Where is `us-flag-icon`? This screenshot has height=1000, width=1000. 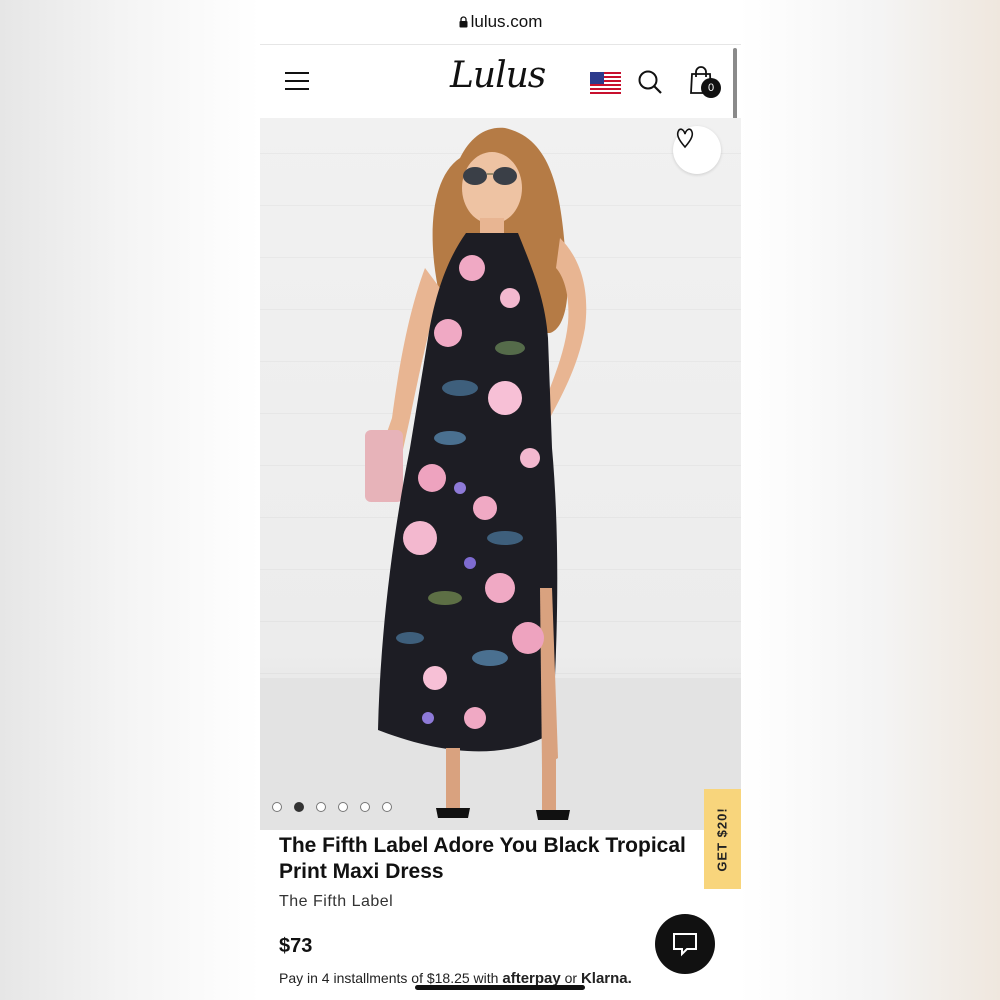
us-flag-icon is located at coordinates (605, 83).